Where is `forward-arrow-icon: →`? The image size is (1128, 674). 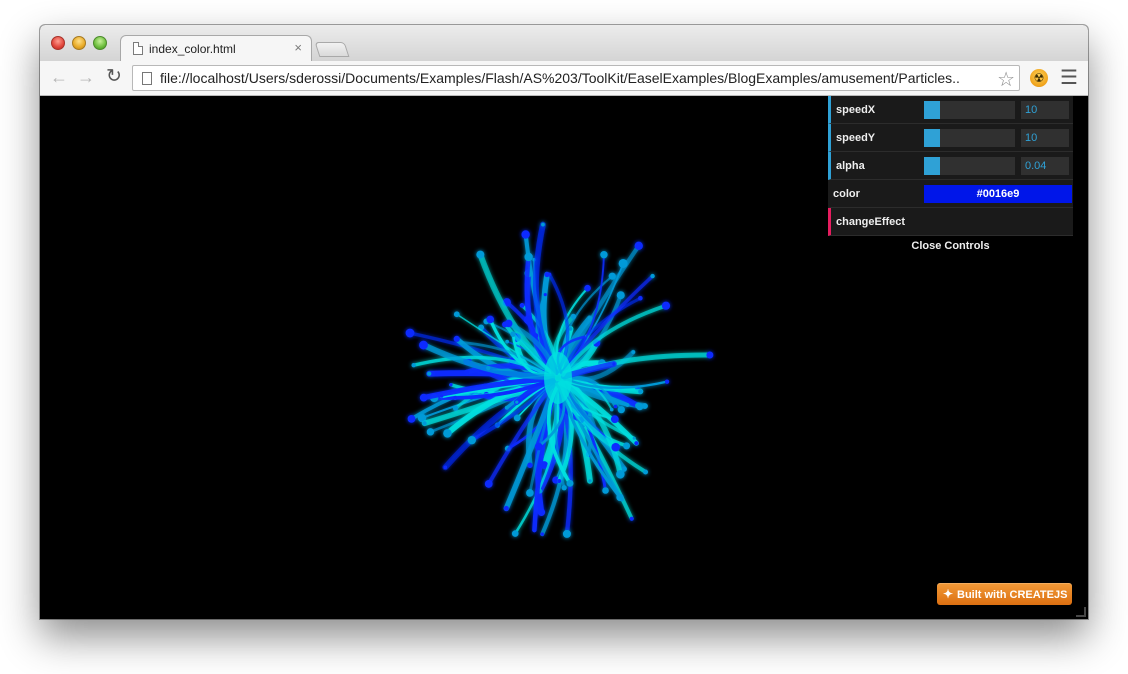 forward-arrow-icon: → is located at coordinates (86, 77).